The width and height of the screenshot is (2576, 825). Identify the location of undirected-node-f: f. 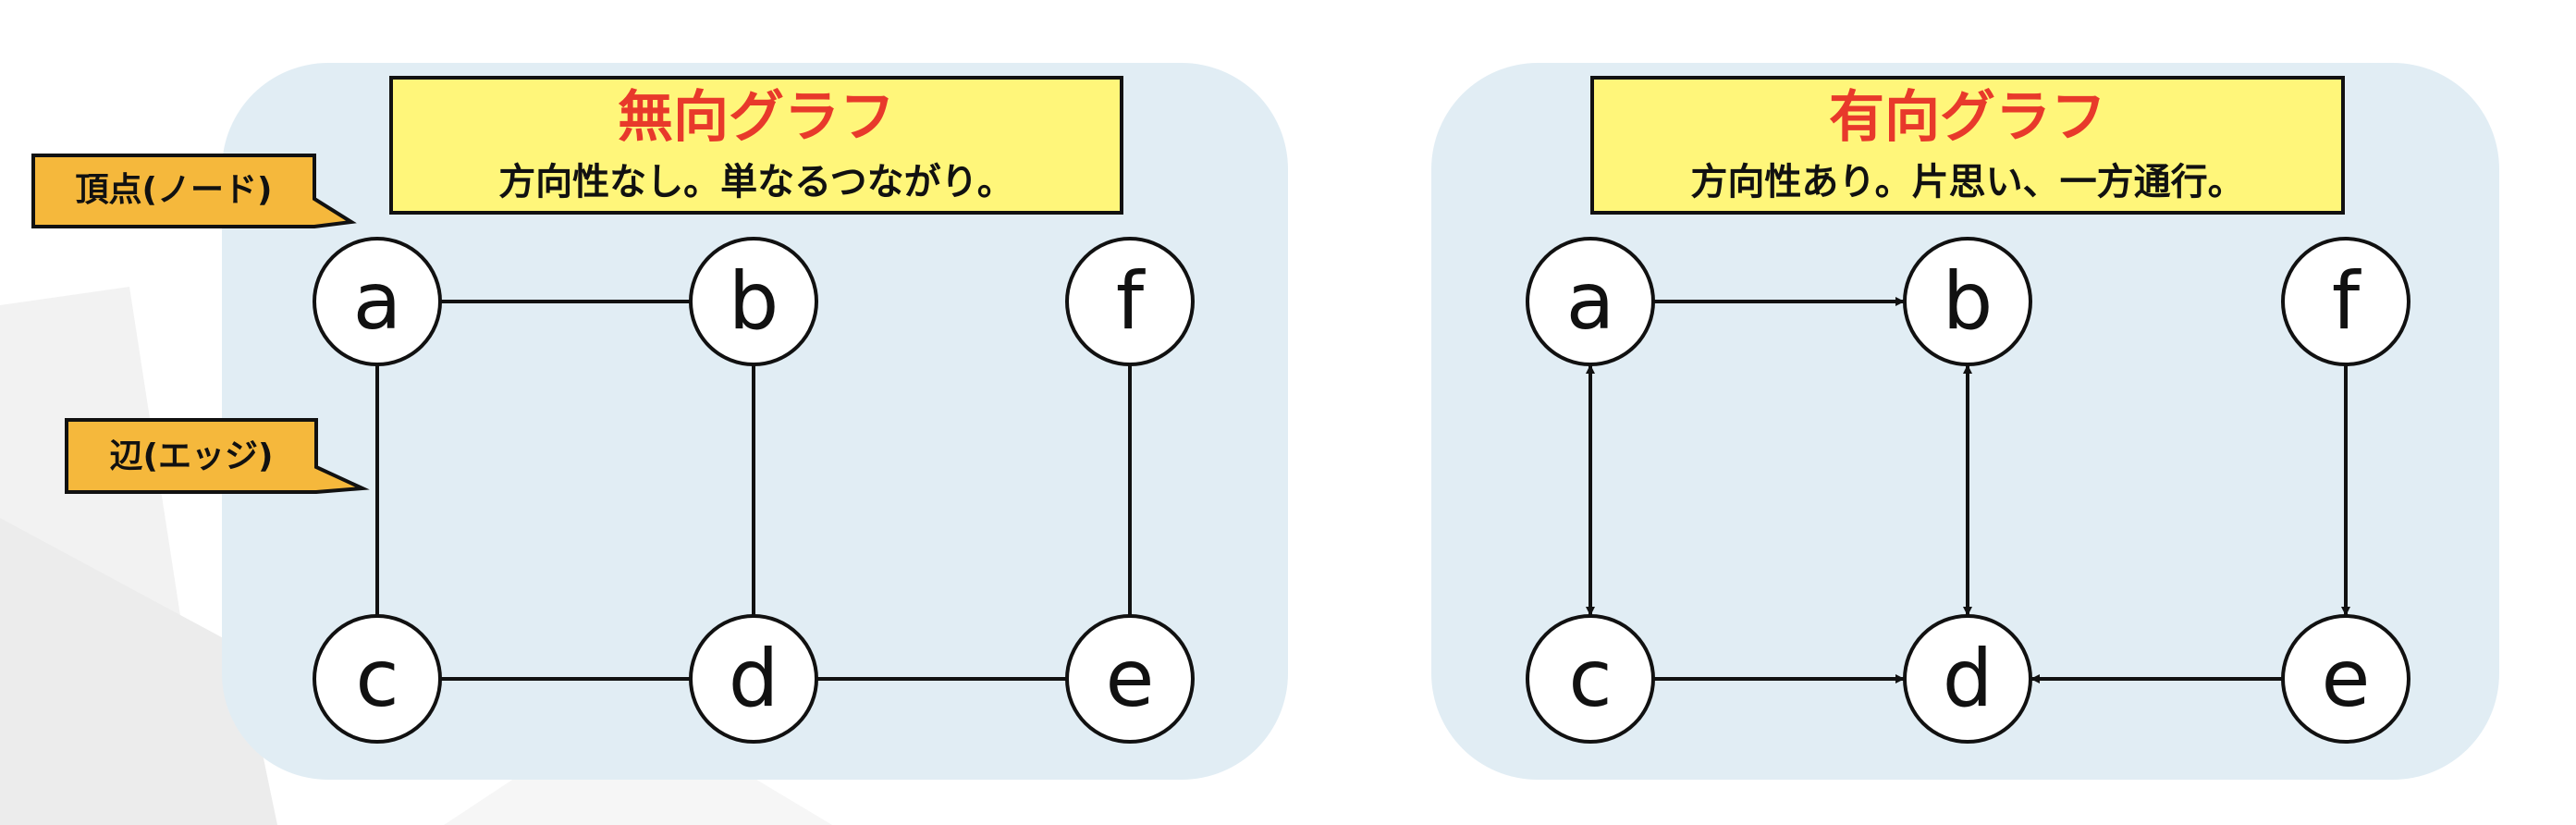
(1130, 301).